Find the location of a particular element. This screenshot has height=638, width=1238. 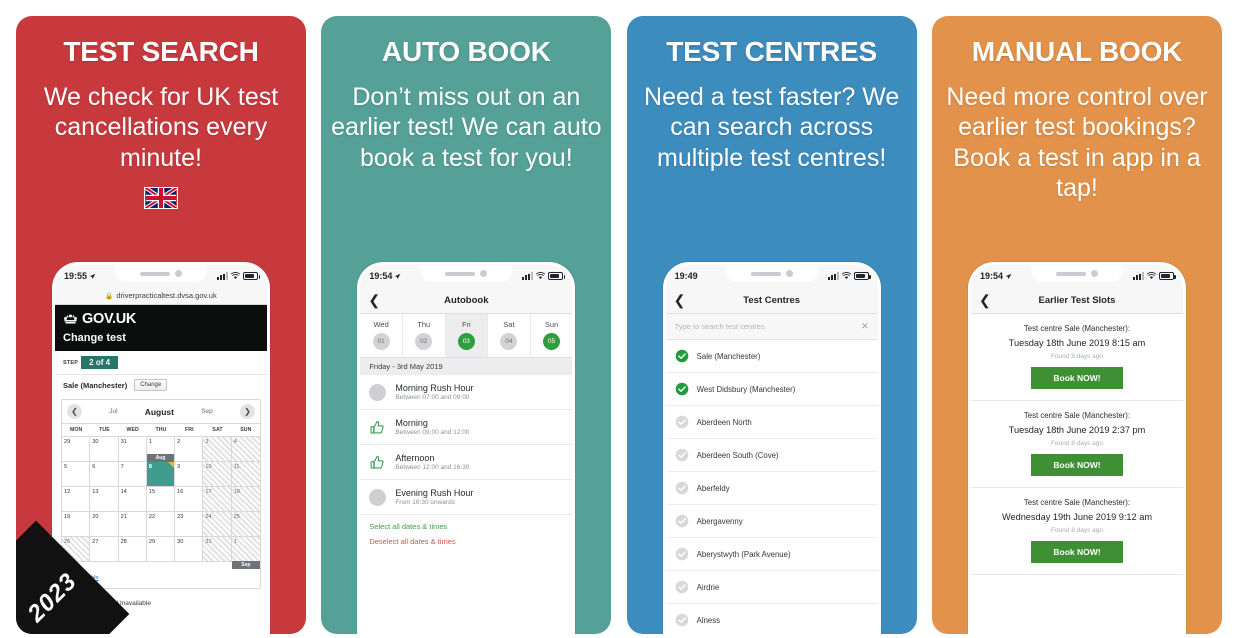

test-centre-row: Aberystwyth (Park Avenue) is located at coordinates (771, 554).